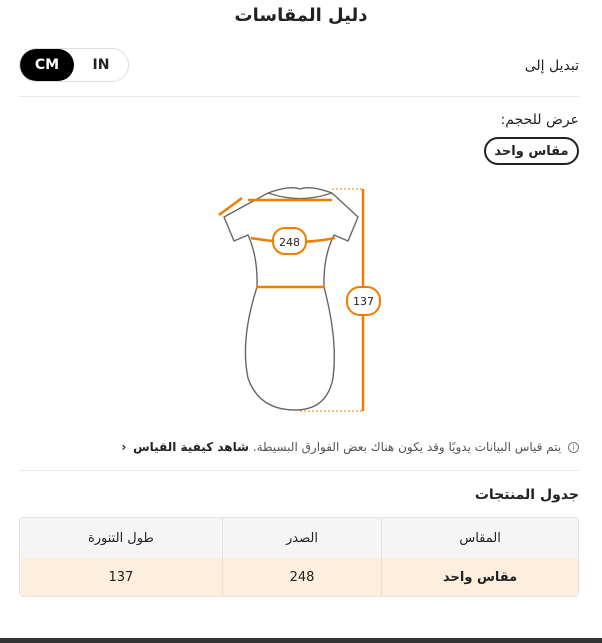 This screenshot has height=643, width=602. Describe the element at coordinates (479, 577) in the screenshot. I see `table-cell-size: مقاس واحد` at that location.